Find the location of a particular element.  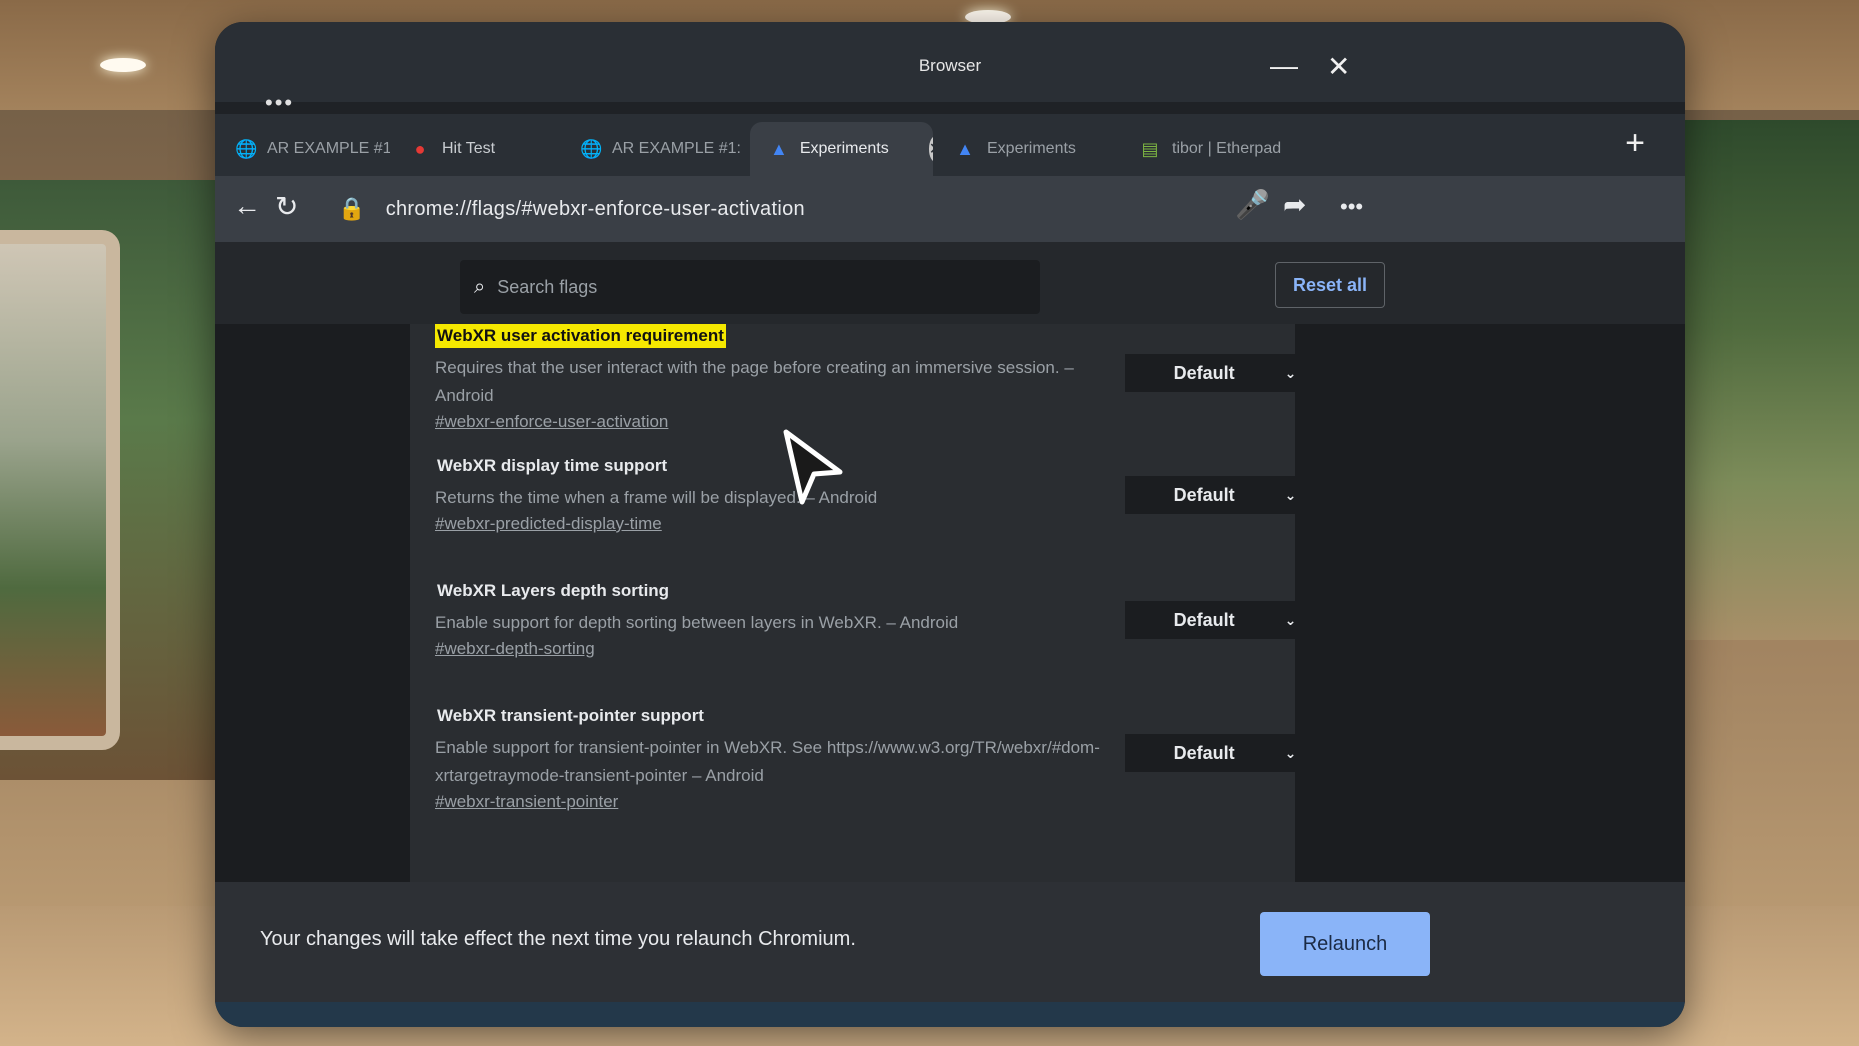

reset-all-button: Reset all is located at coordinates (1330, 285).